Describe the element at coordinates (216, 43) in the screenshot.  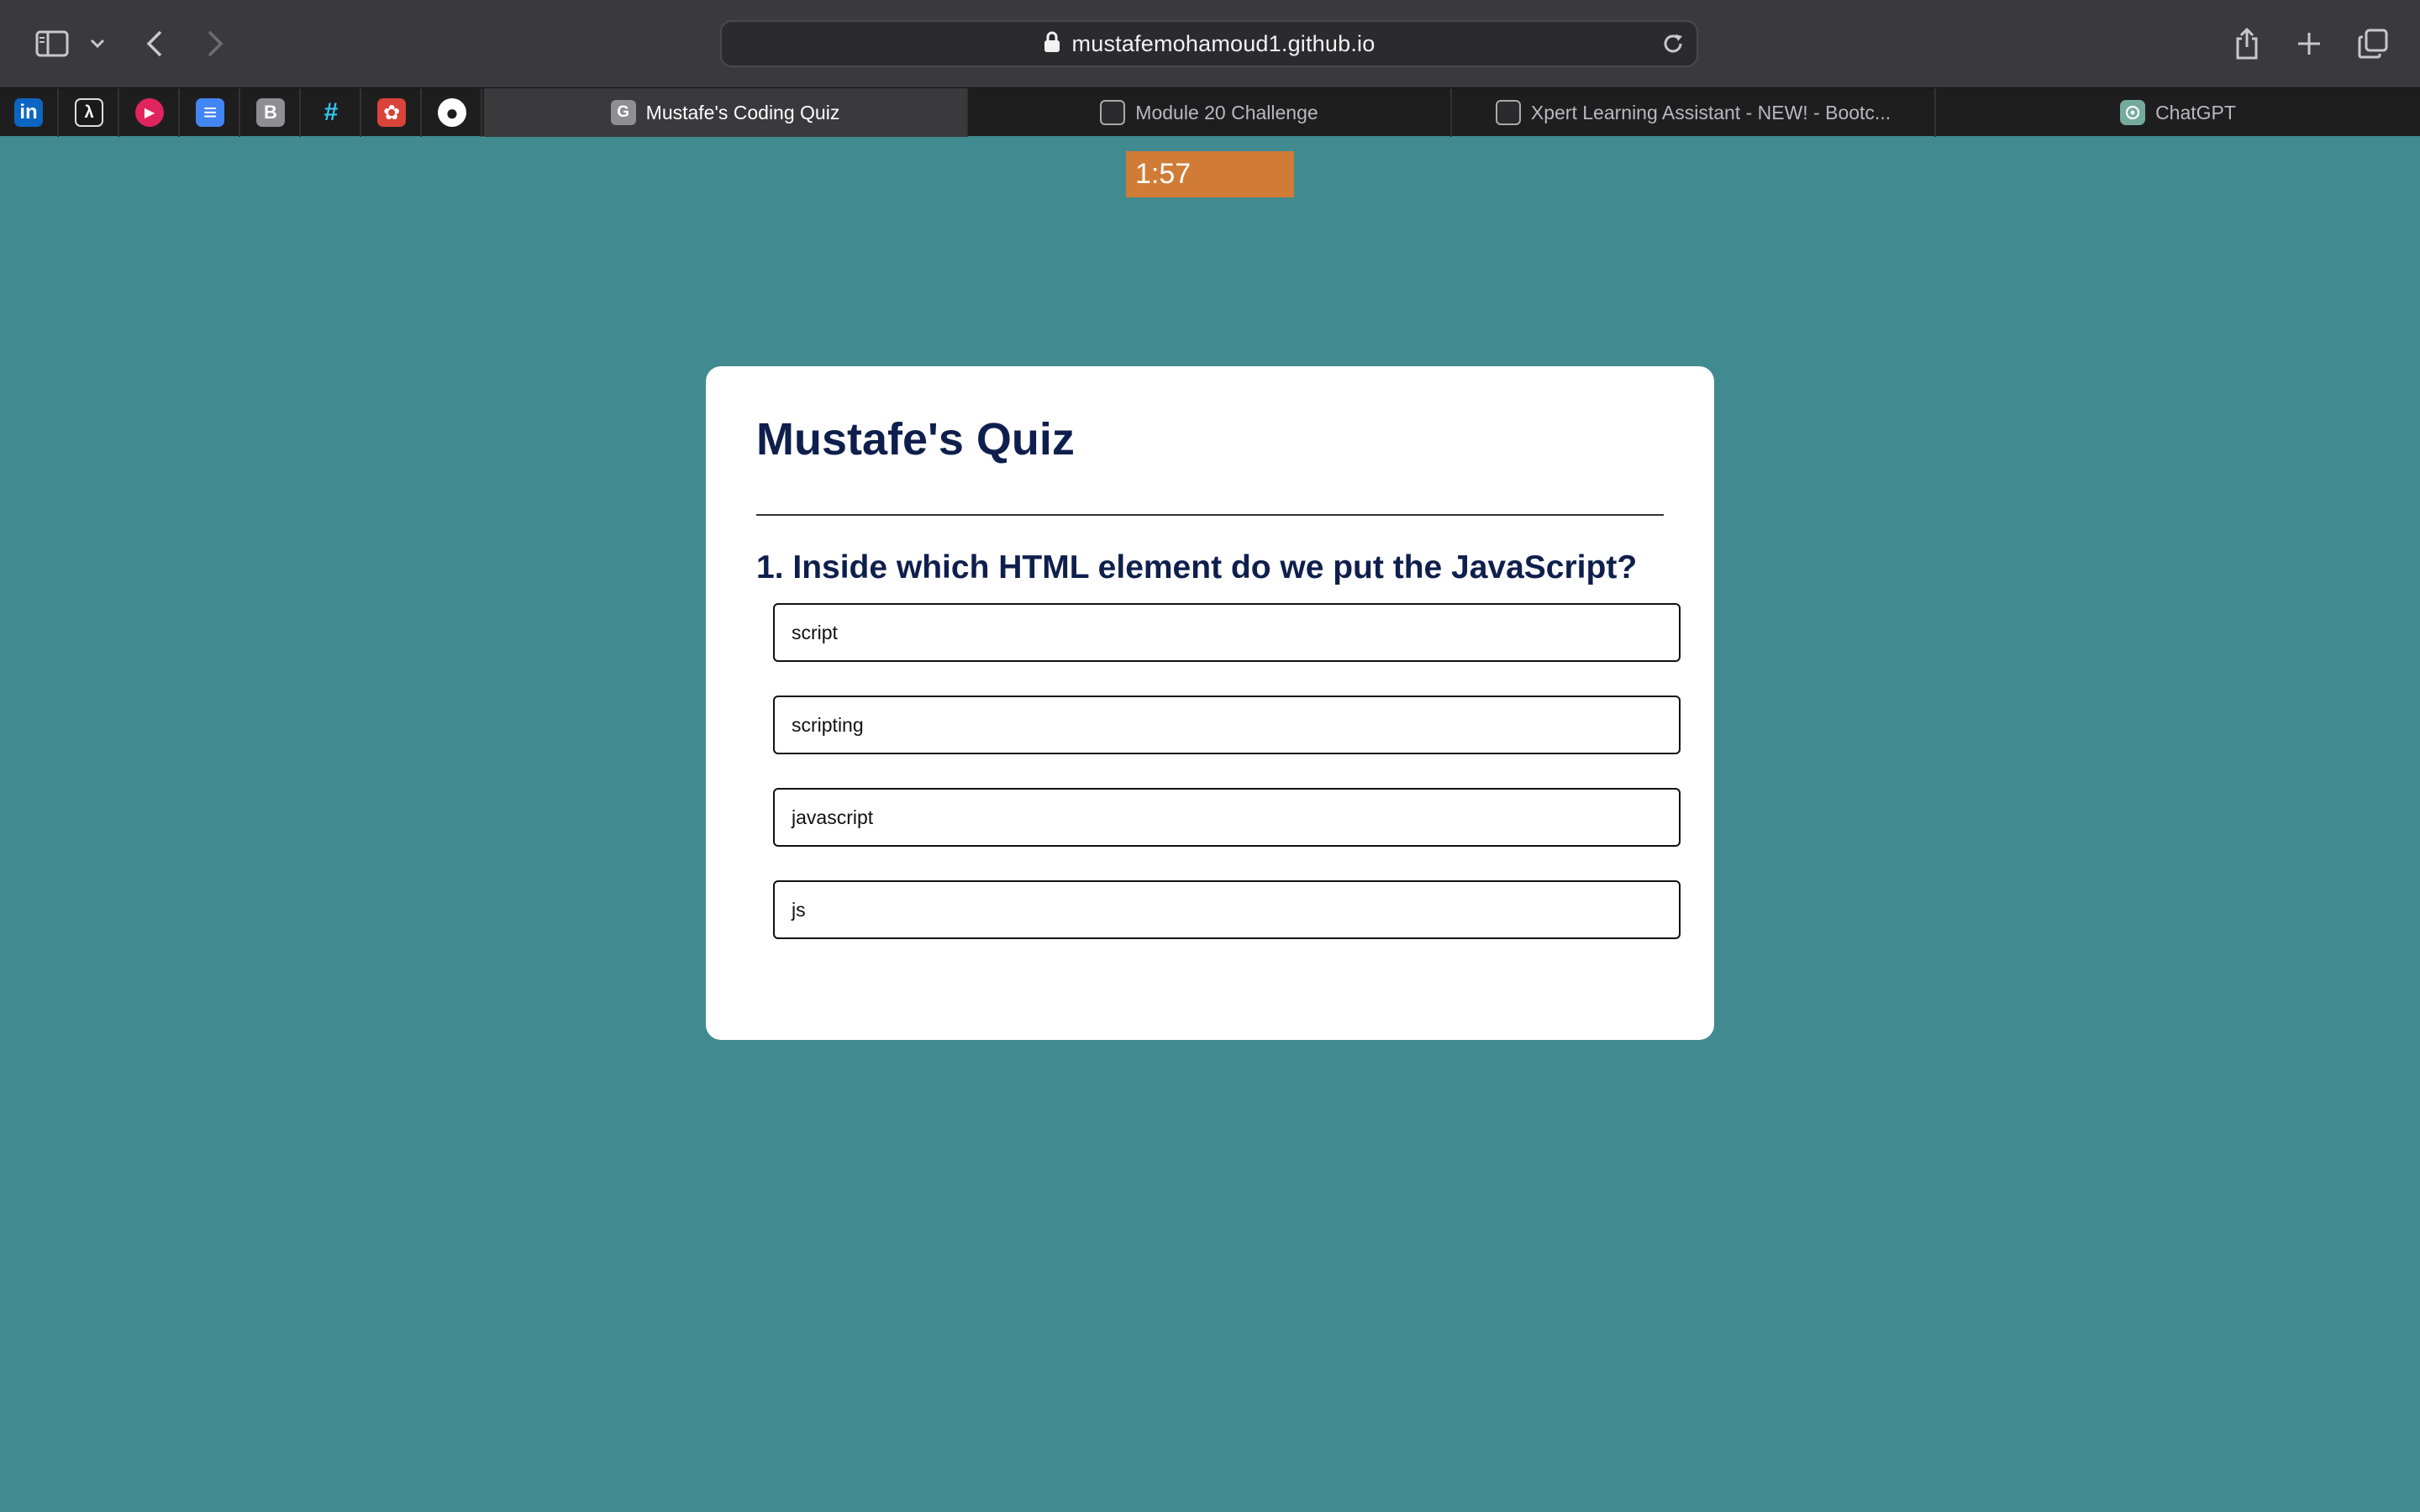
I see `forward-arrow-icon` at that location.